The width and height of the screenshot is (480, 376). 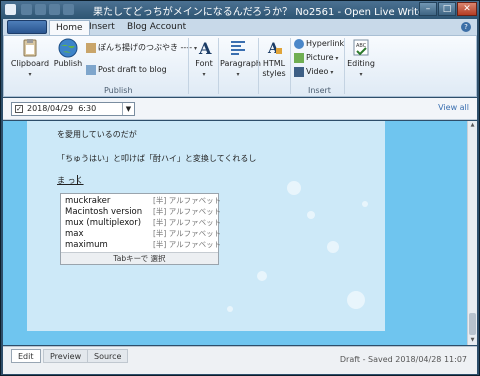 I want to click on maximize-button: □, so click(x=447, y=9).